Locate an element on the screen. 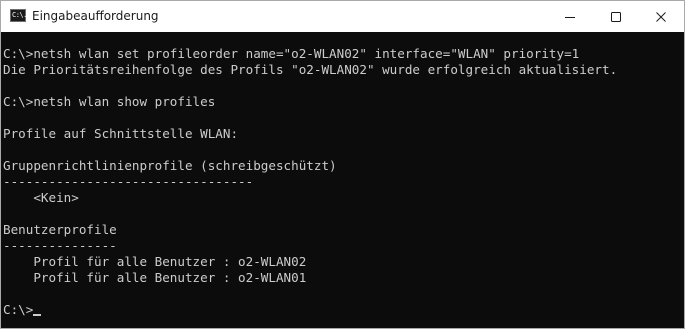 This screenshot has height=329, width=685. window-title: Eingabeaufforderung is located at coordinates (95, 16).